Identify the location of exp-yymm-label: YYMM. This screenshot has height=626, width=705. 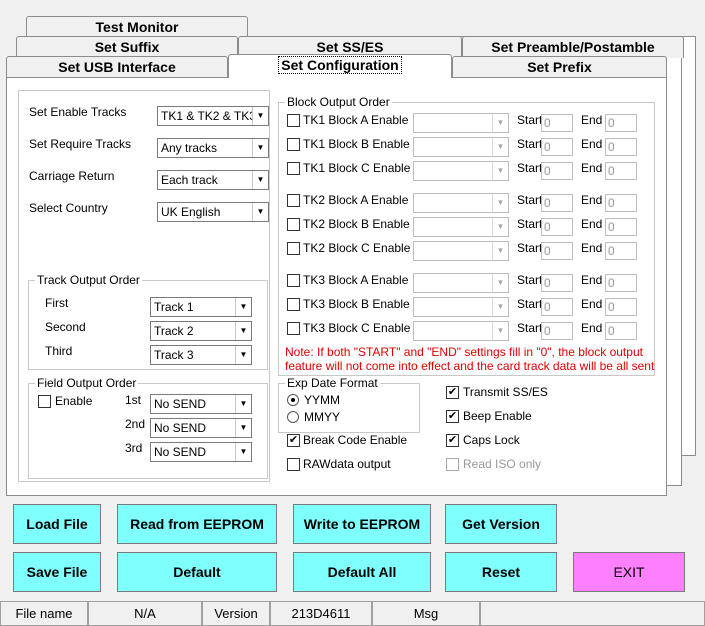
(322, 400).